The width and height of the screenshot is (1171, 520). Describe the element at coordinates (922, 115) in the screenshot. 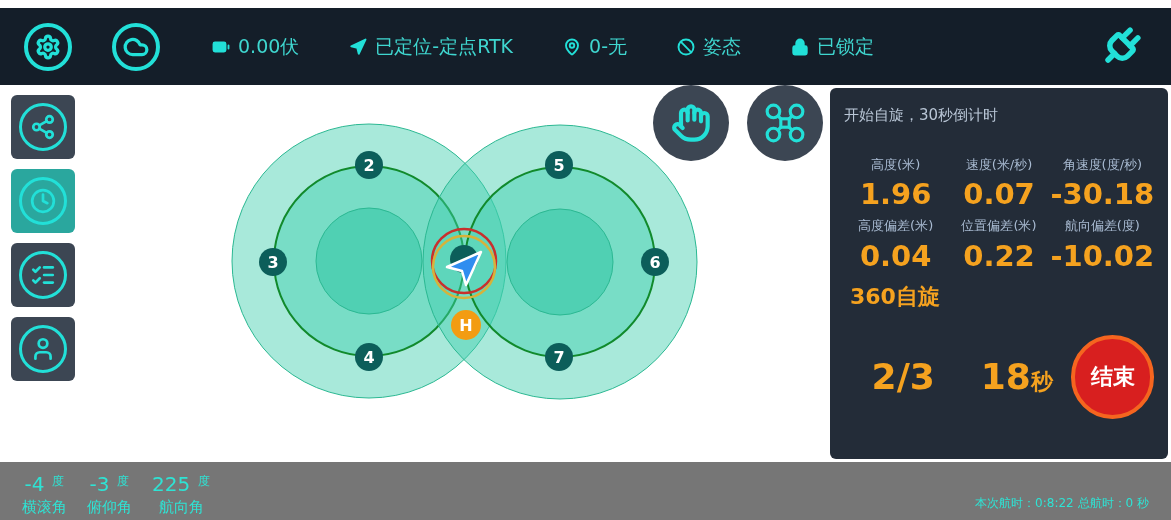

I see `panel-title: 开始自旋，30秒倒计时` at that location.